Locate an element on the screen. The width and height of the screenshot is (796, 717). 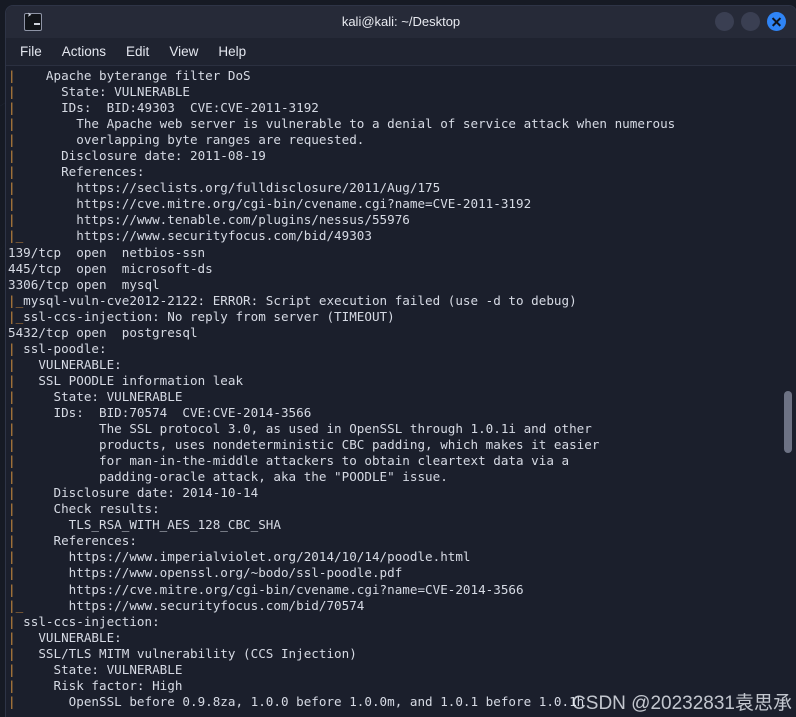
terminal-line: | Apache byterange filter DoS is located at coordinates (129, 75).